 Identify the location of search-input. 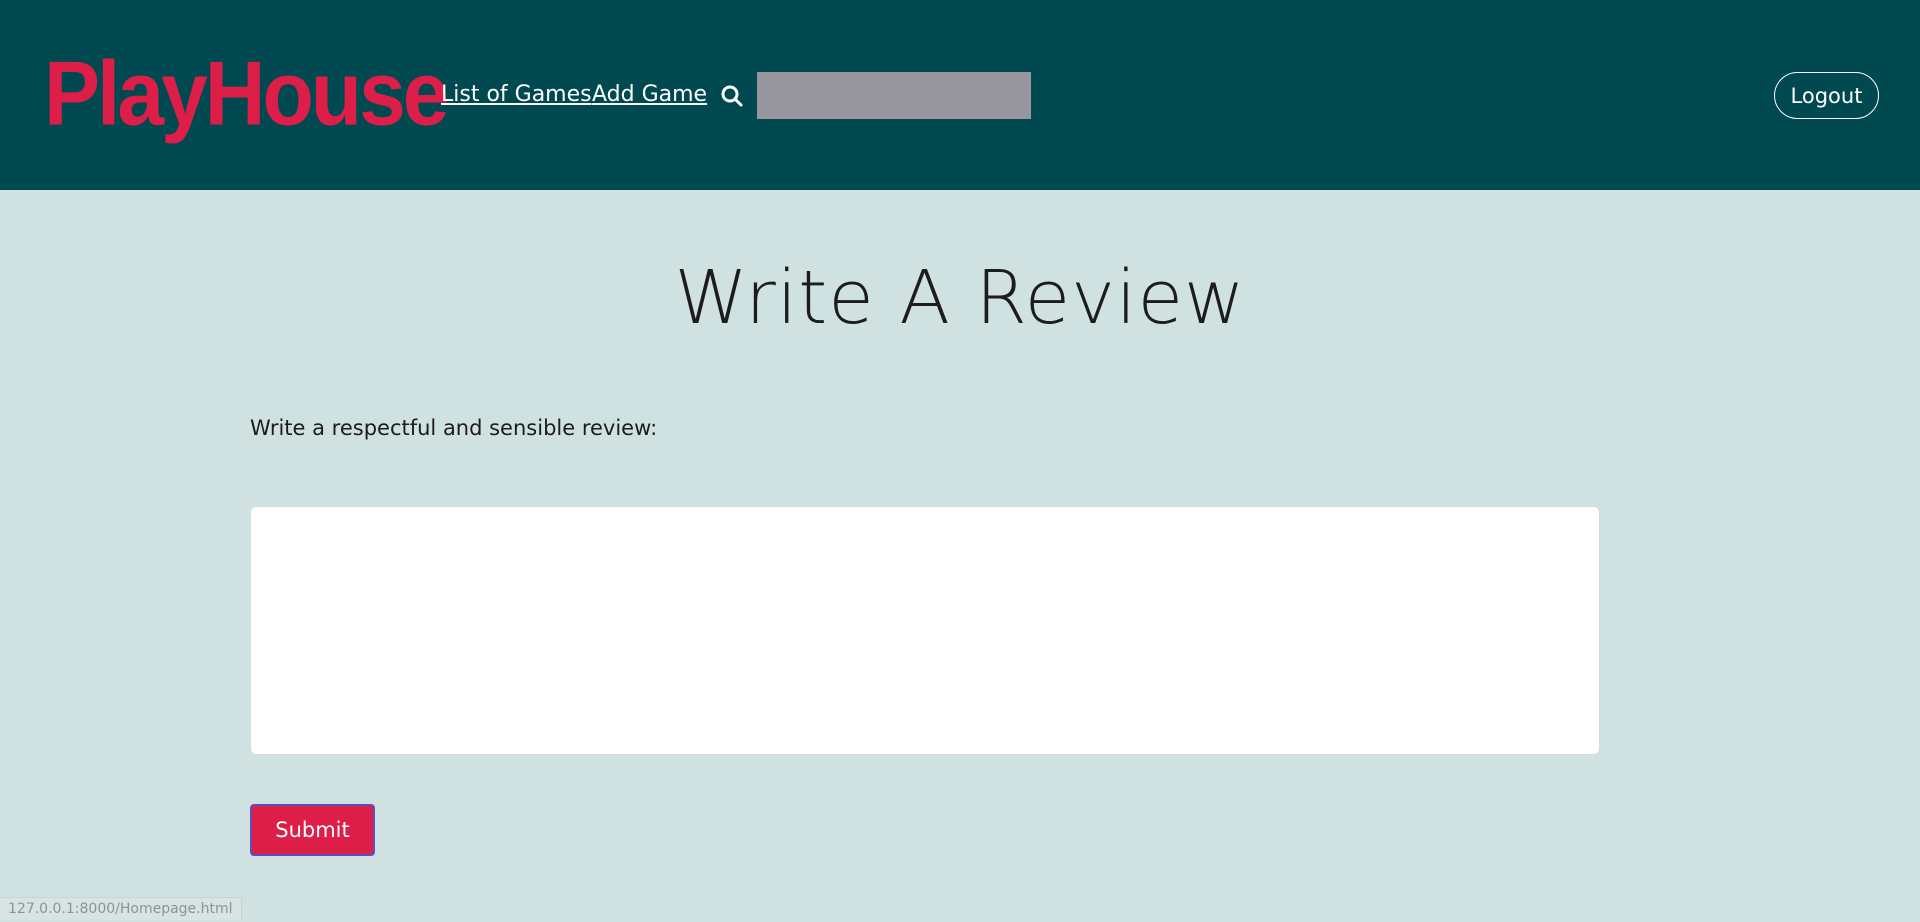
(894, 95).